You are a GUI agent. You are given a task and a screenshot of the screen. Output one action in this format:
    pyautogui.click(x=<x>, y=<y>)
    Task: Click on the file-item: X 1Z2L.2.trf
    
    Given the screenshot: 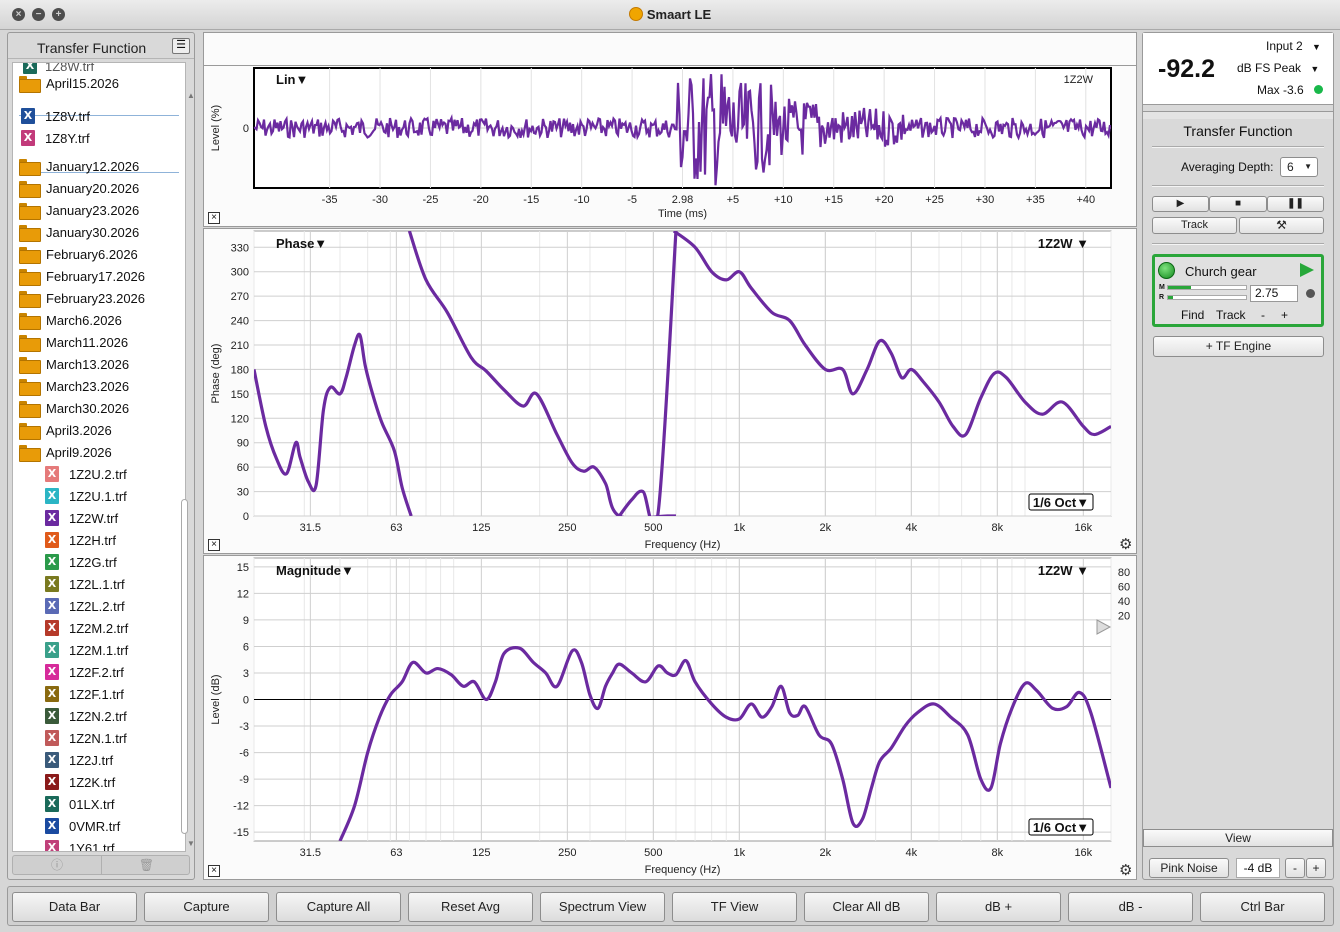 What is the action you would take?
    pyautogui.click(x=114, y=606)
    